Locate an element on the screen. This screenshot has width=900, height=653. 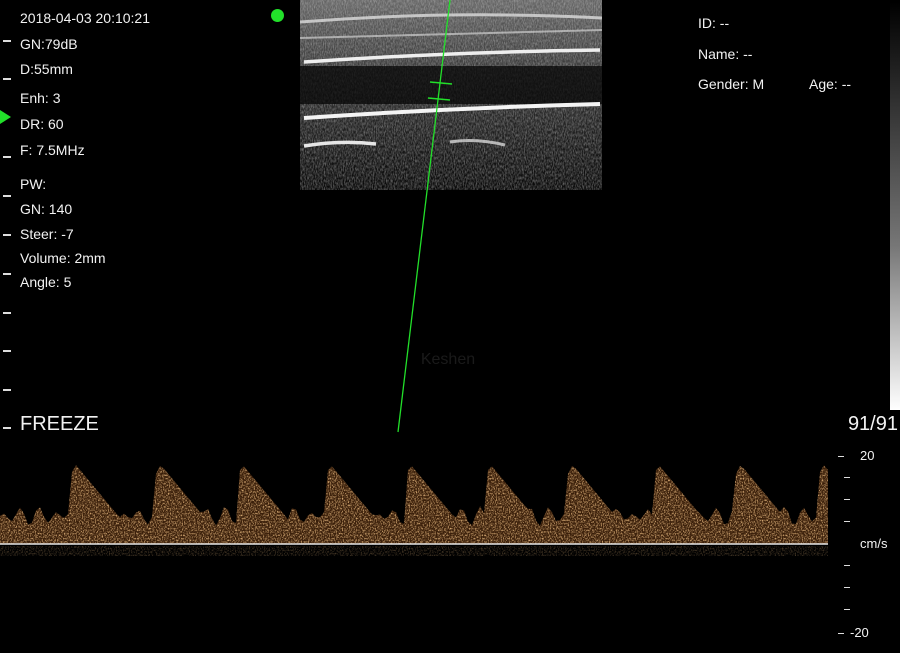
focus-marker-icon is located at coordinates (5, 117).